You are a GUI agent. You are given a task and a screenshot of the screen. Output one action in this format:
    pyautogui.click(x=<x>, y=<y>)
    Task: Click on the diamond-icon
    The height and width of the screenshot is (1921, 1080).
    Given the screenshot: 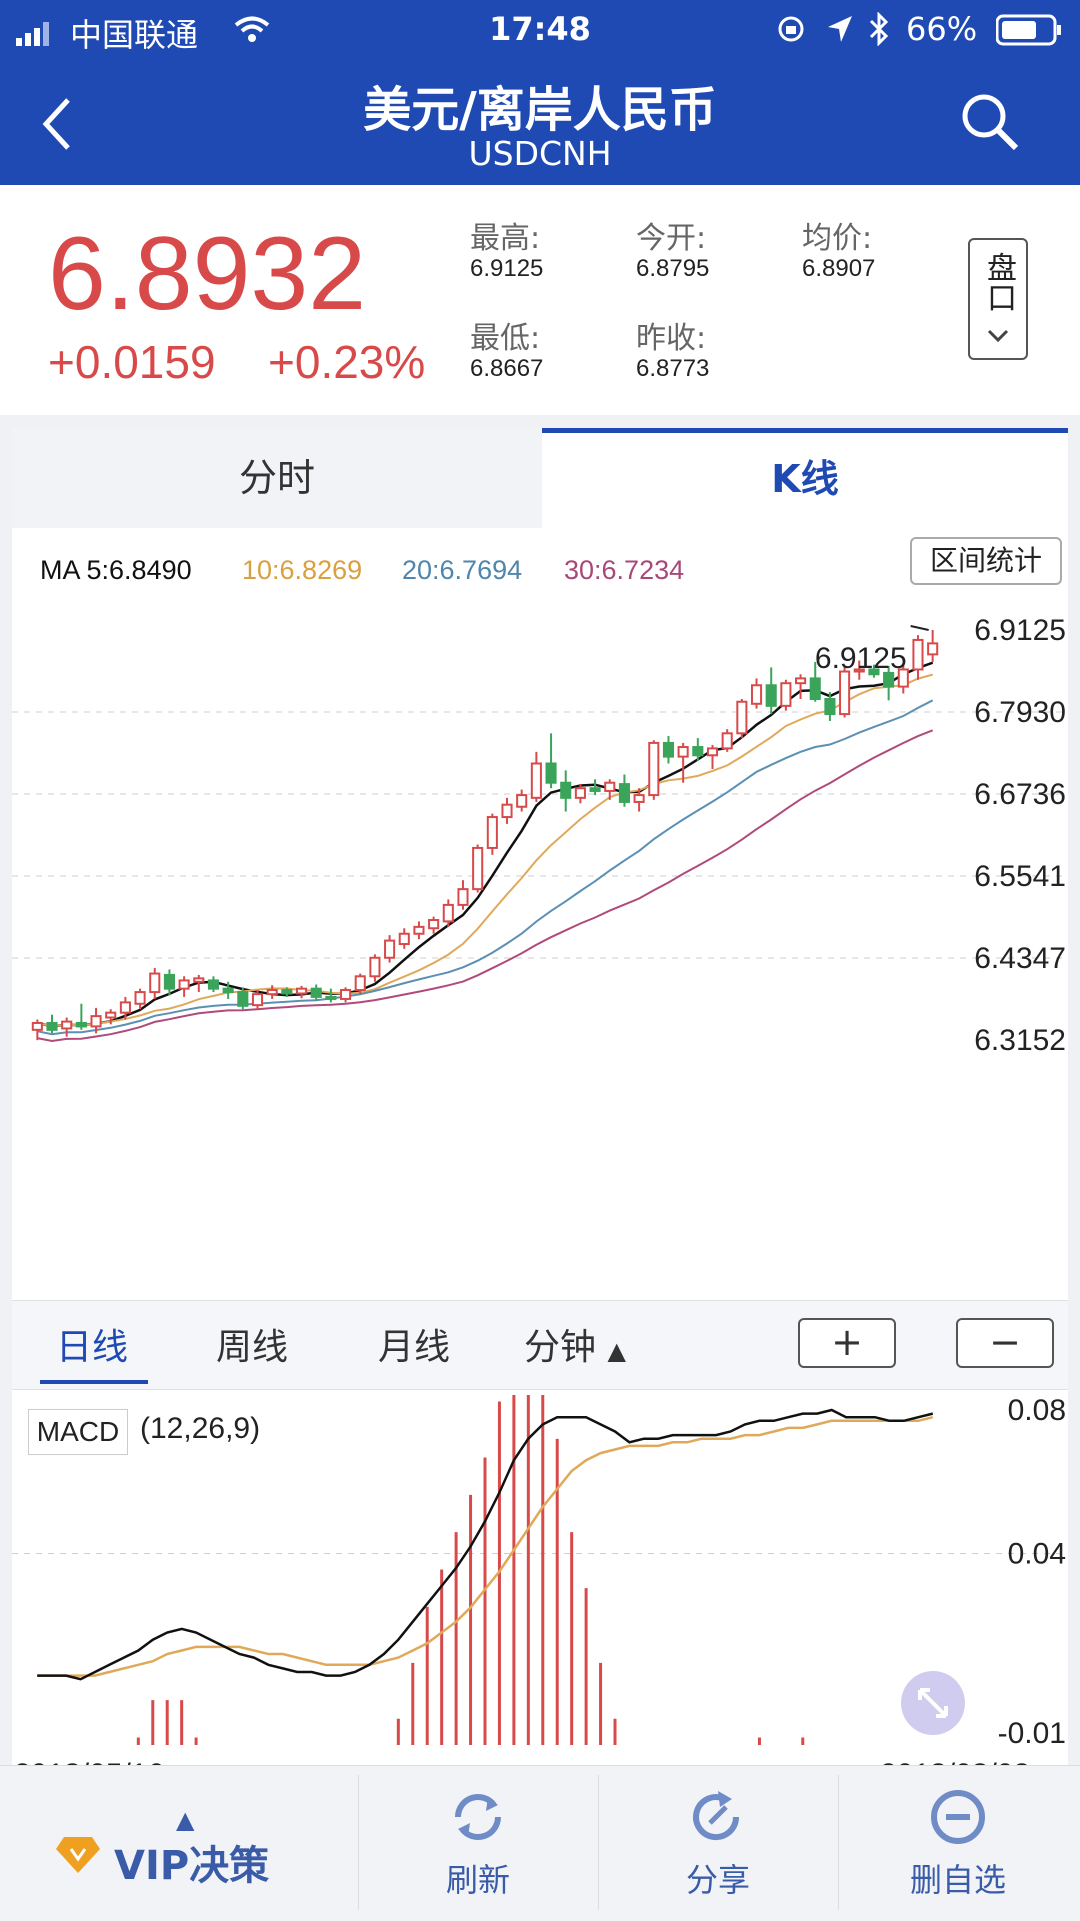 What is the action you would take?
    pyautogui.click(x=78, y=1857)
    